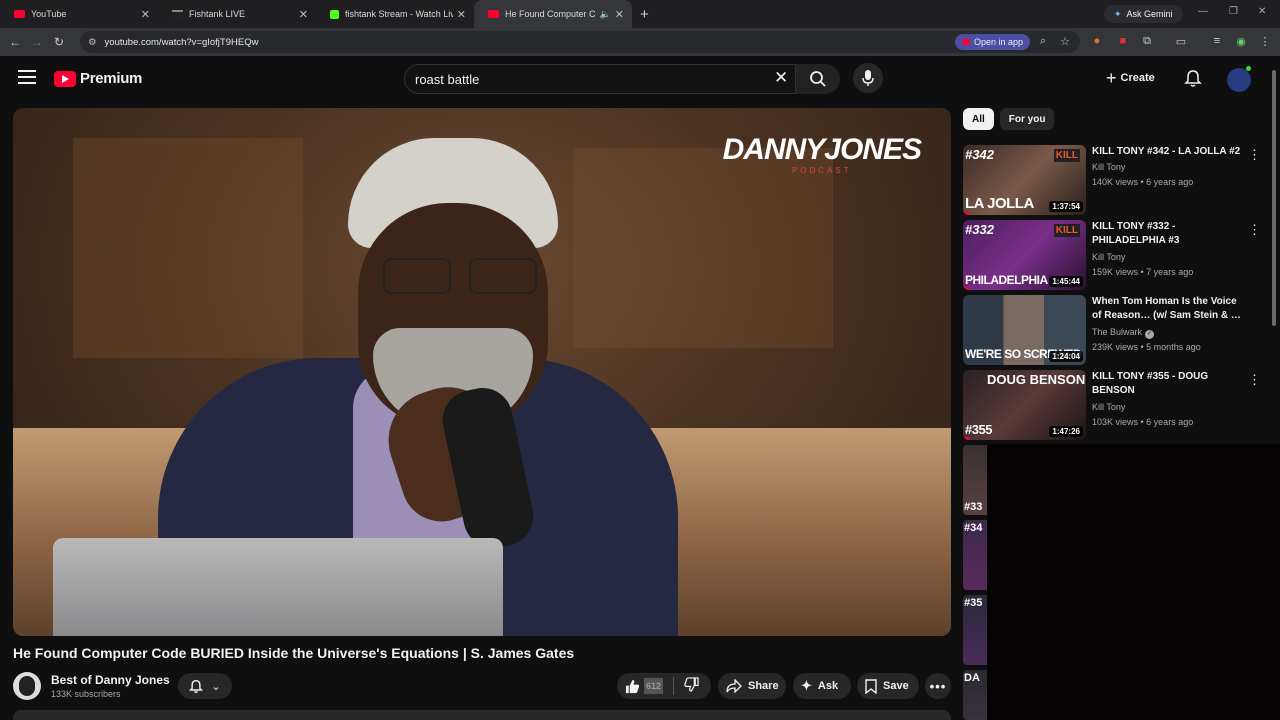  What do you see at coordinates (888, 686) in the screenshot?
I see `save-button: Save` at bounding box center [888, 686].